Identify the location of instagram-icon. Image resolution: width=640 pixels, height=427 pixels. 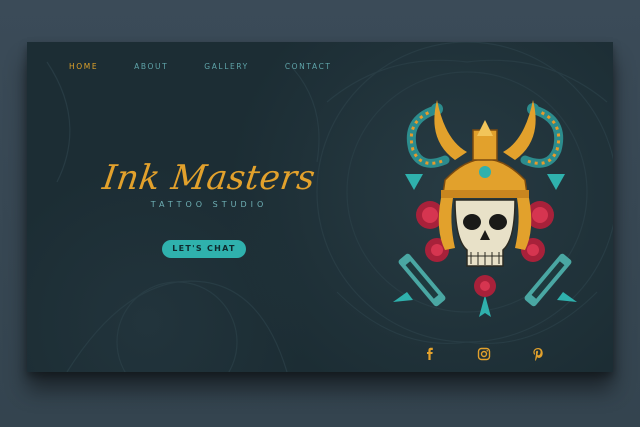
(484, 354).